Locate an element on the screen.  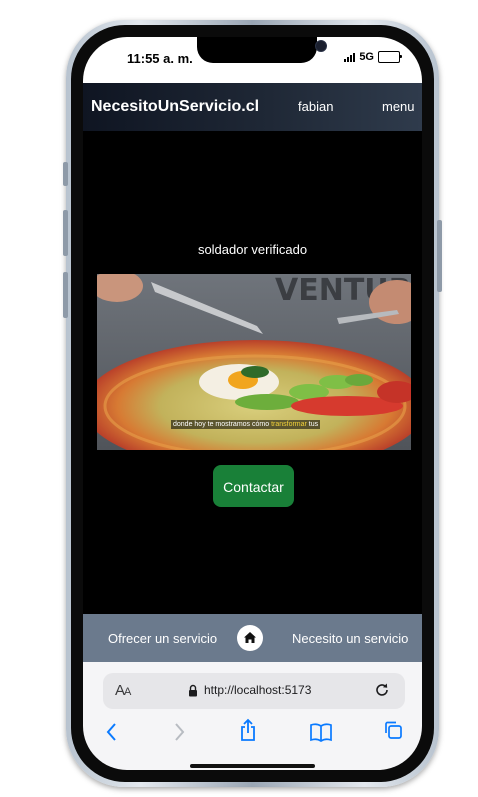
home-indicator is located at coordinates (252, 766).